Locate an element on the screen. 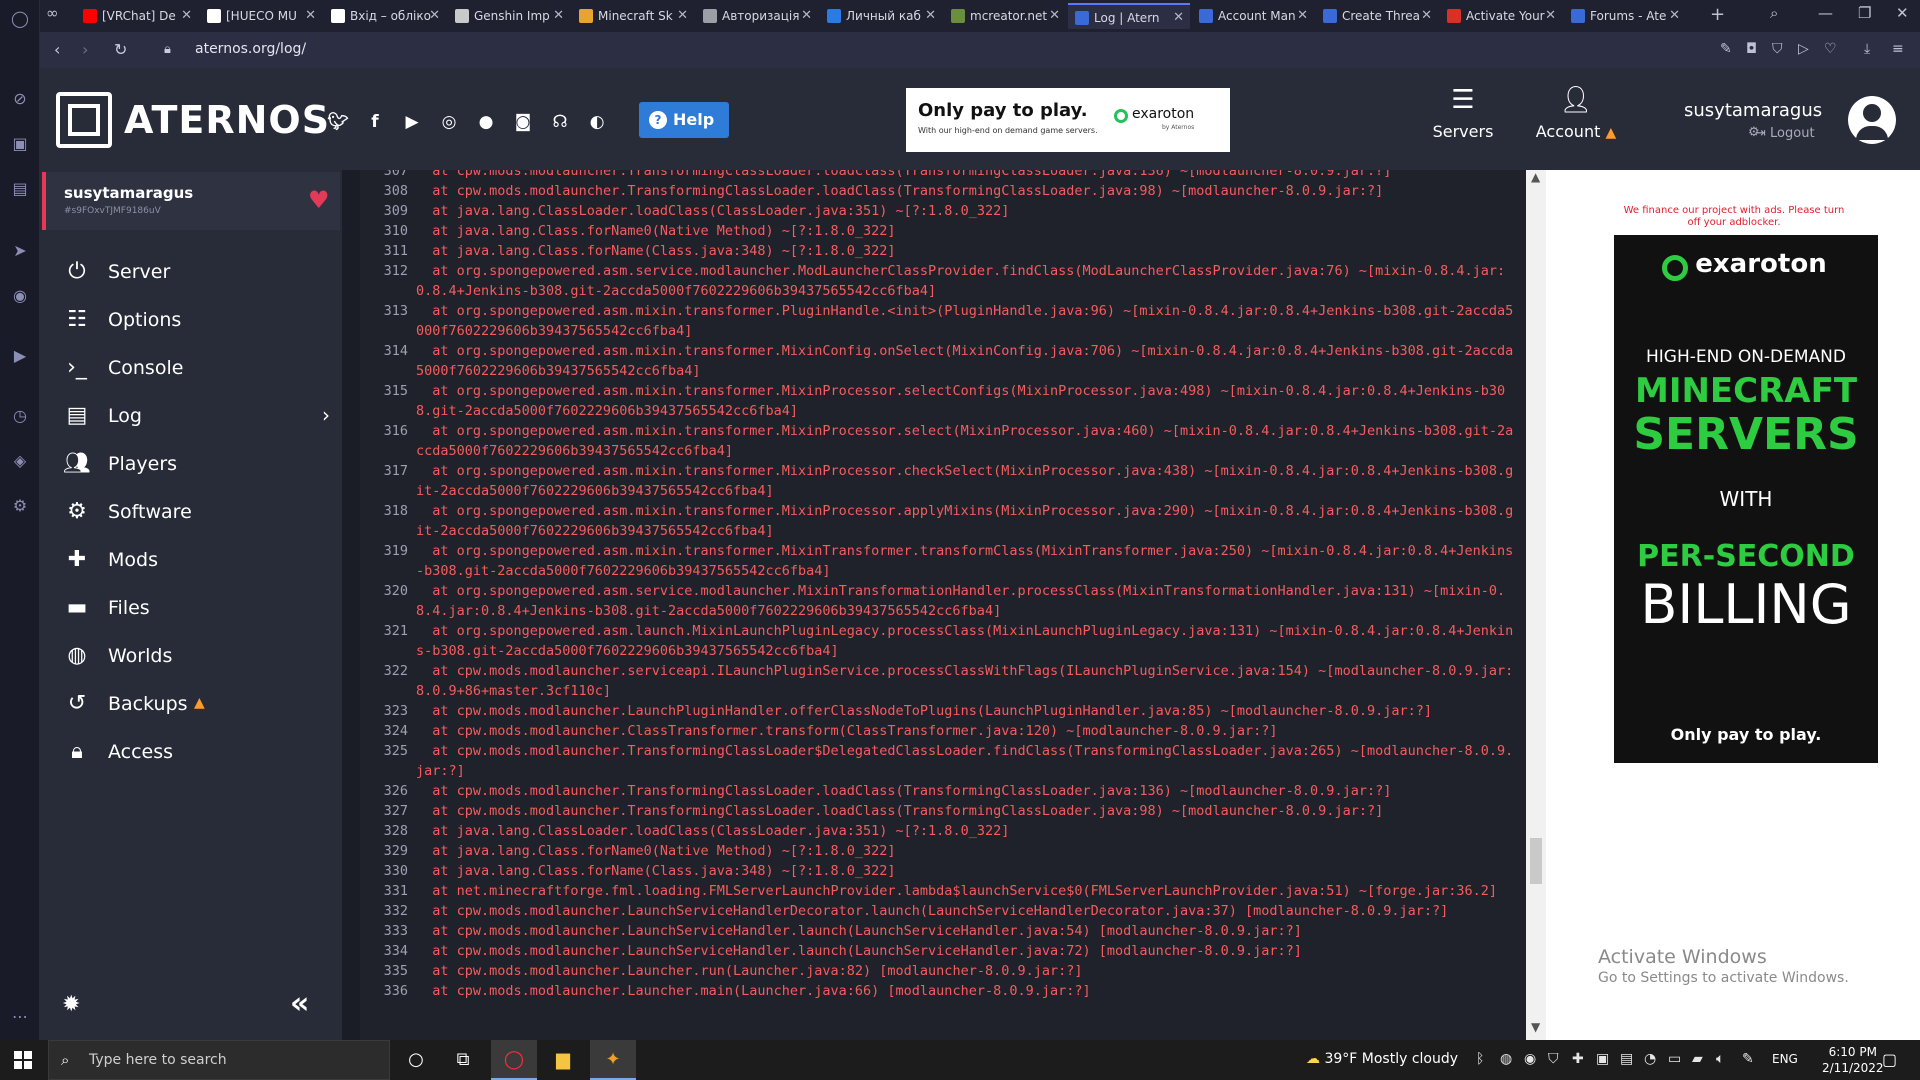  scroll-up-arrow-icon: ▲ is located at coordinates (1535, 177).